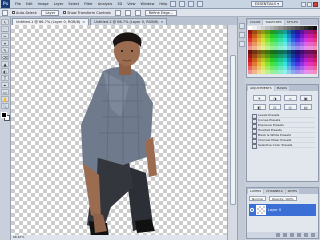 This screenshot has height=240, width=320. I want to click on status-bar: 66.67%, so click(119, 237).